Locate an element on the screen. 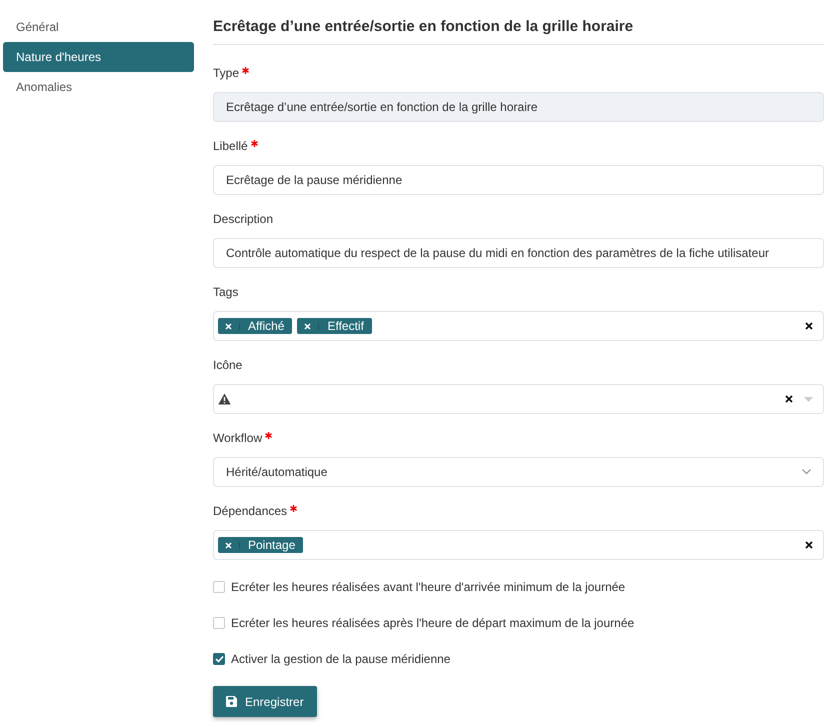 The height and width of the screenshot is (727, 828). tags-field: Affiché Effectif is located at coordinates (518, 326).